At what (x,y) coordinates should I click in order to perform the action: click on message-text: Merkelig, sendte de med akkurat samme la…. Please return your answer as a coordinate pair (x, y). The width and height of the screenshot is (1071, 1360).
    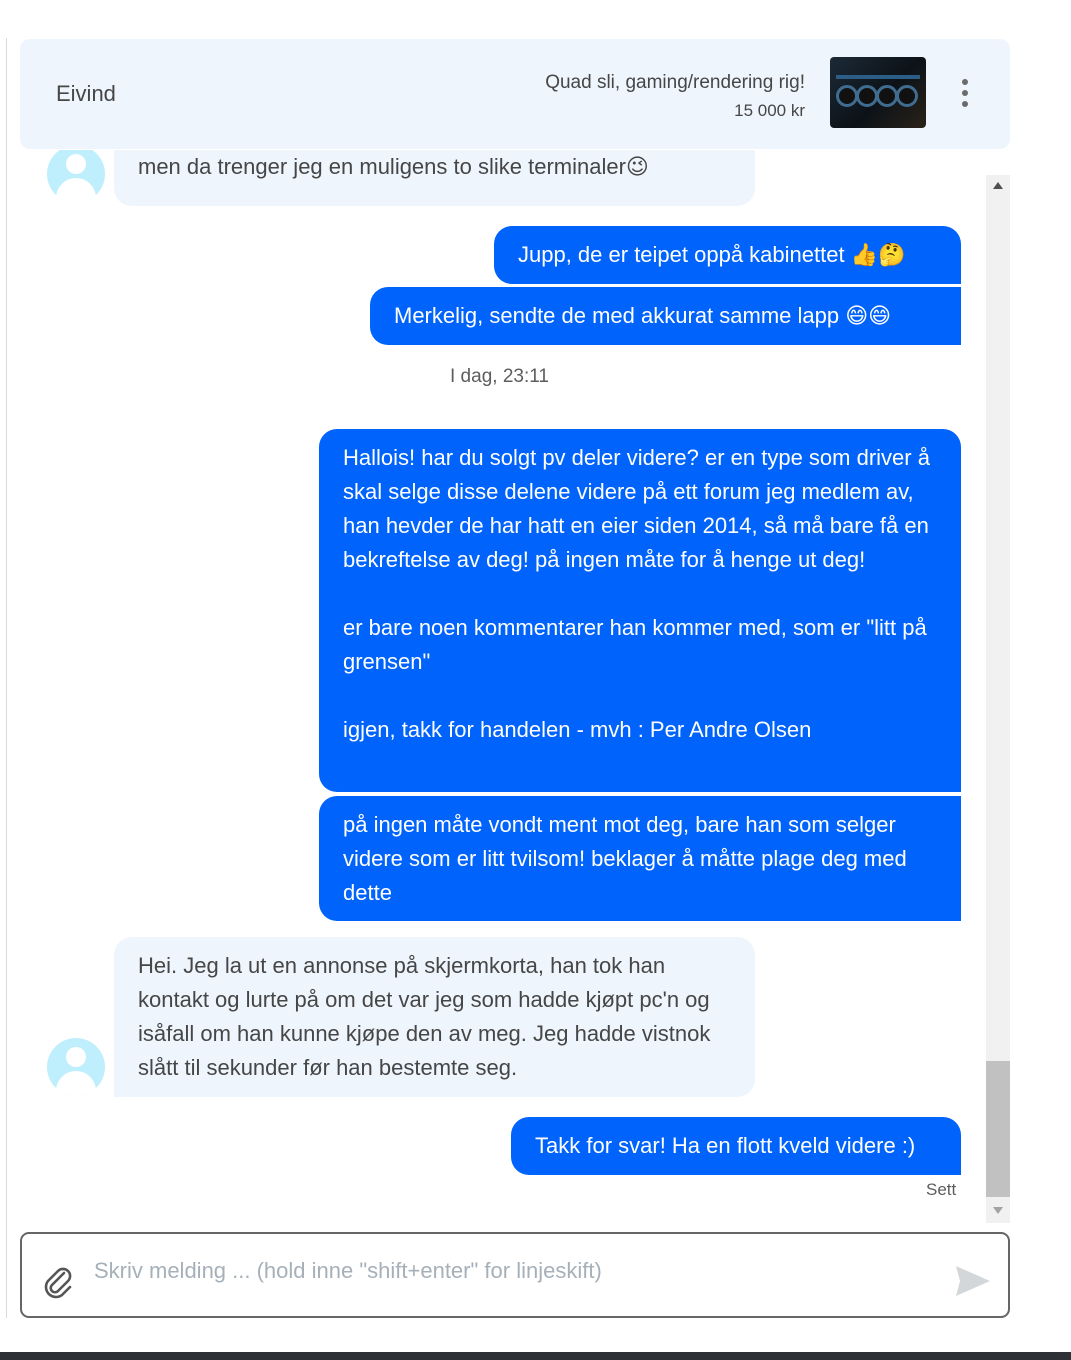
    Looking at the image, I should click on (643, 315).